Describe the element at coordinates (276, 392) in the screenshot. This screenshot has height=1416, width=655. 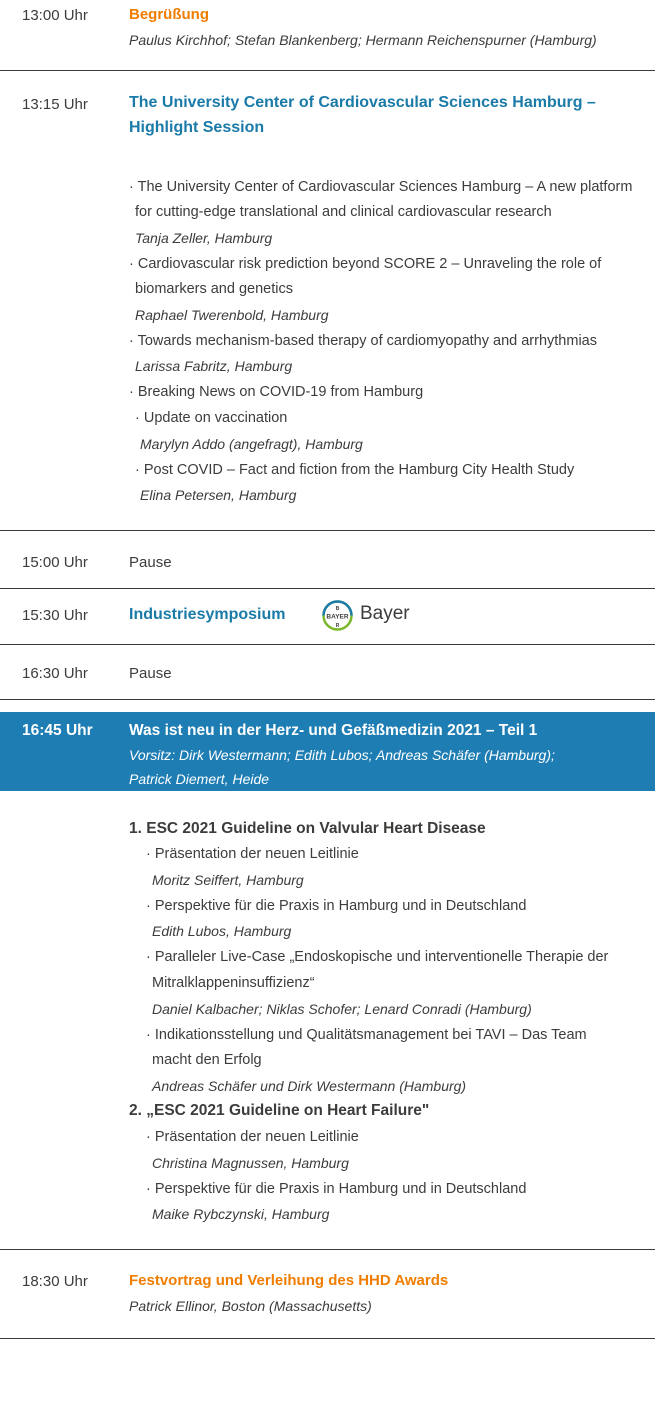
I see `talk-title: · Breaking News on COVID-19 from Hamburg` at that location.